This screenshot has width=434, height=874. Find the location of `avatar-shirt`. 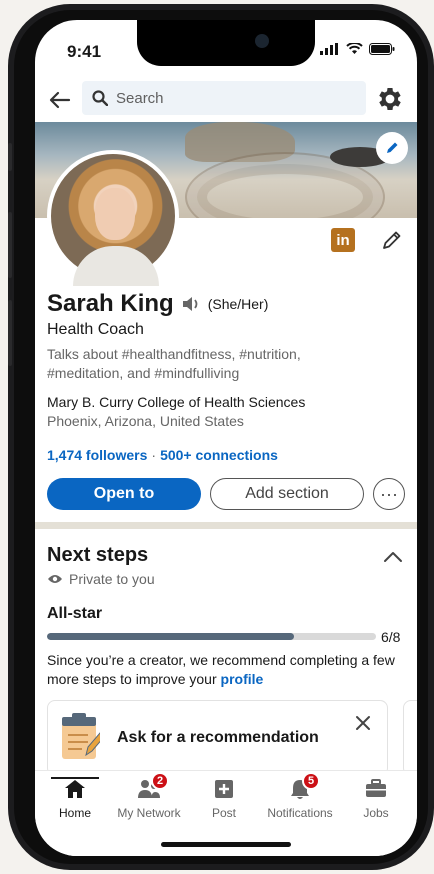

avatar-shirt is located at coordinates (116, 266).